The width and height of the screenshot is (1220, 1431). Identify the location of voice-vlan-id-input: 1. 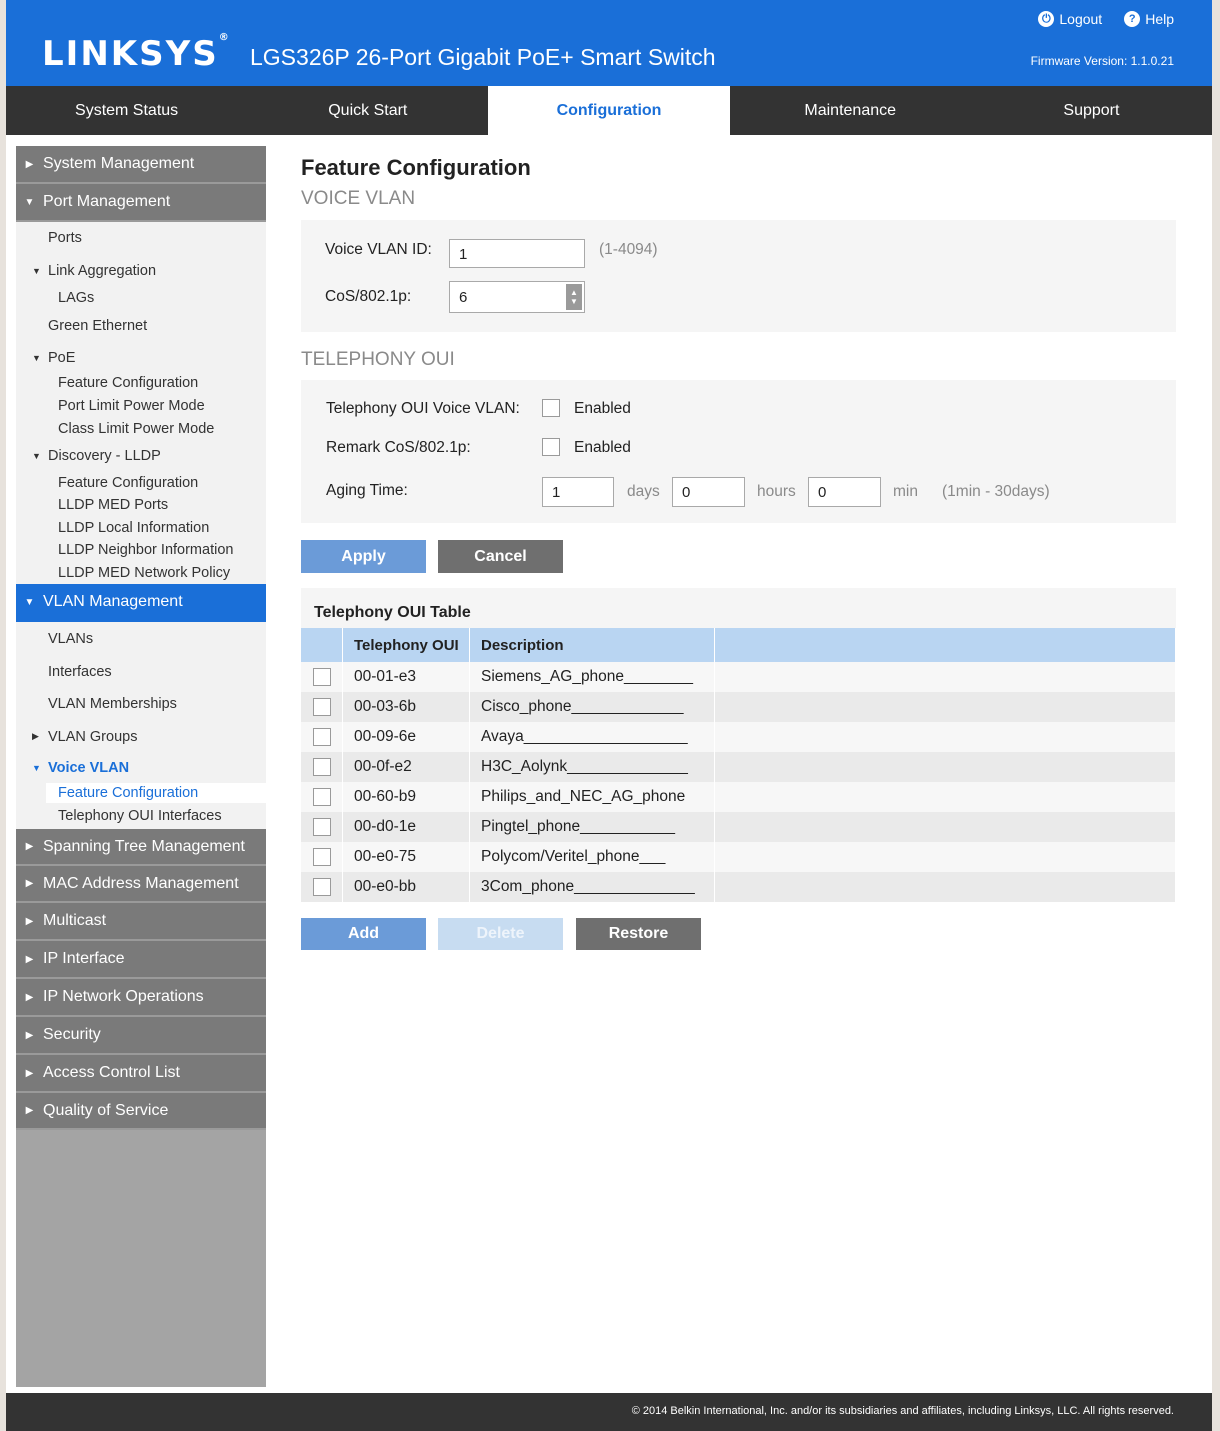
(517, 253).